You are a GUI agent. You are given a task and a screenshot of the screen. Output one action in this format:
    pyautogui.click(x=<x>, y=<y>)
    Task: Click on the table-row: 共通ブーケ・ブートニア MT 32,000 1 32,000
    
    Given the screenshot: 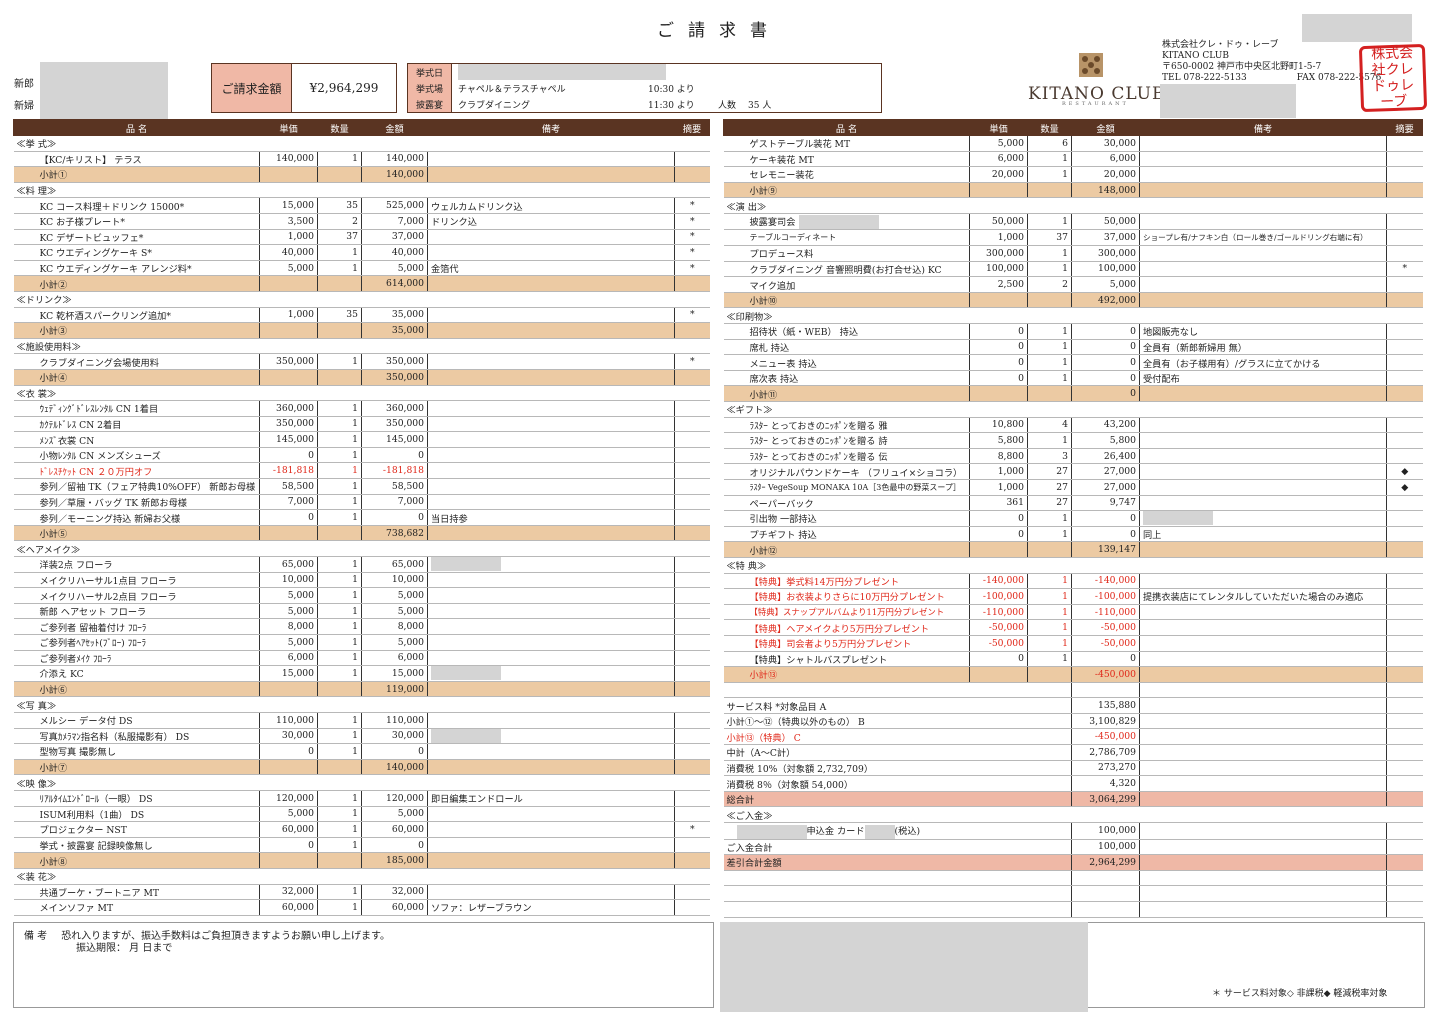 What is the action you would take?
    pyautogui.click(x=361, y=892)
    